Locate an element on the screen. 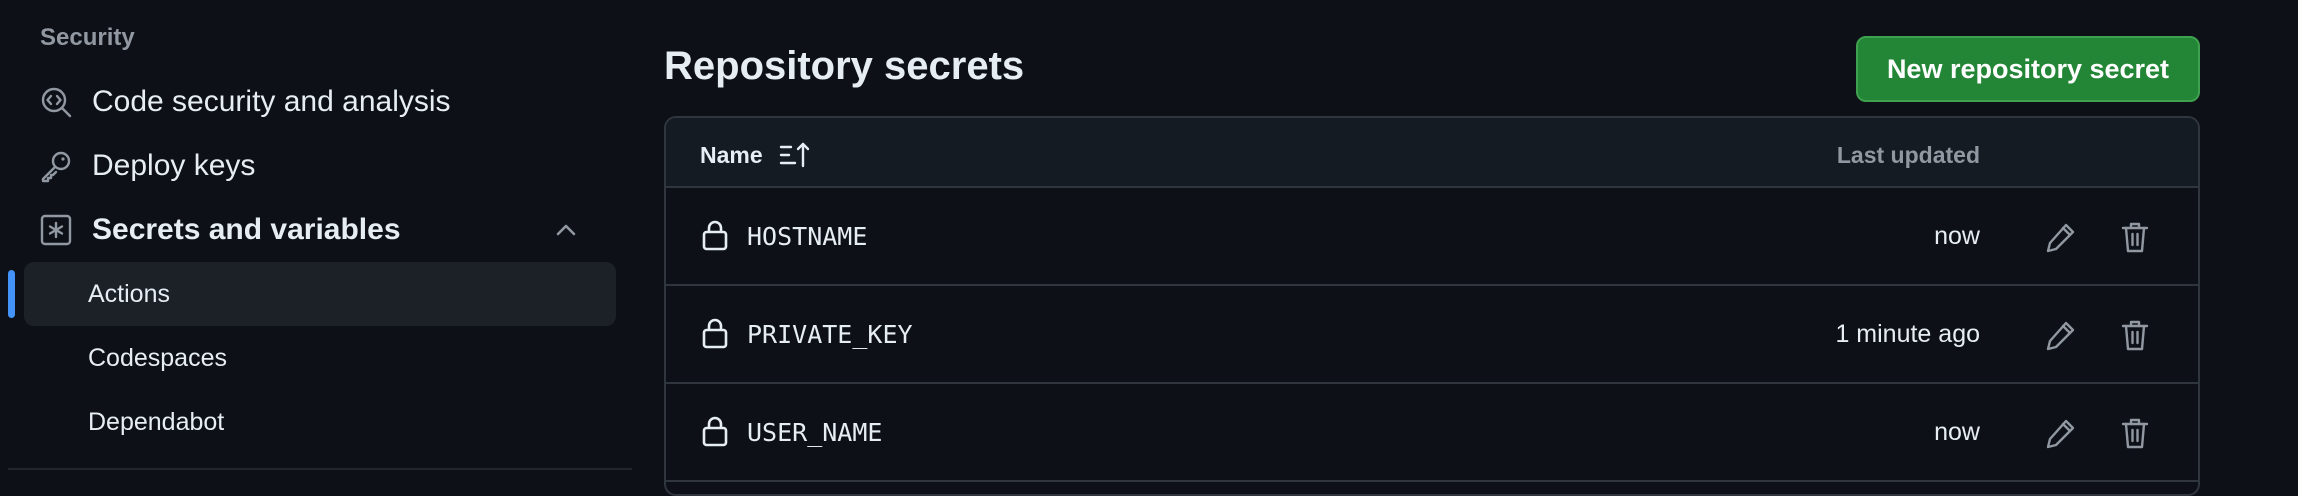  sidebar-divider is located at coordinates (320, 469).